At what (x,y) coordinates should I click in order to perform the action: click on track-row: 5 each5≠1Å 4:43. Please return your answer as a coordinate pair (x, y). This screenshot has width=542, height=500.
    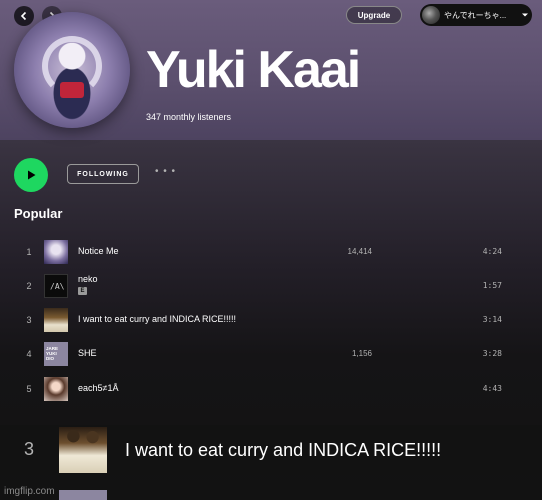
    Looking at the image, I should click on (271, 389).